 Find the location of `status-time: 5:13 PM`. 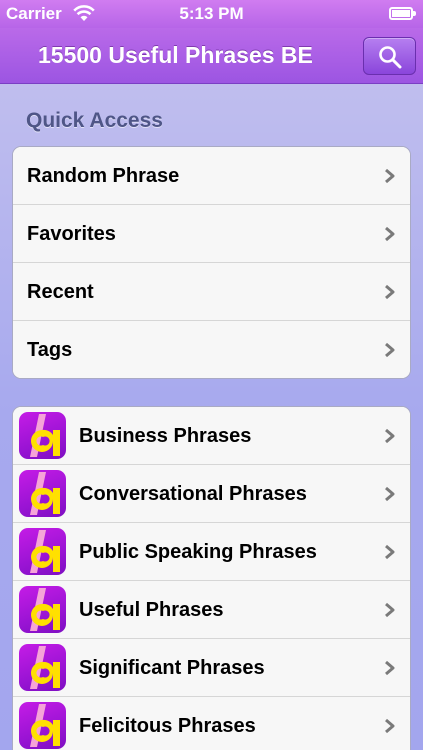

status-time: 5:13 PM is located at coordinates (211, 13).